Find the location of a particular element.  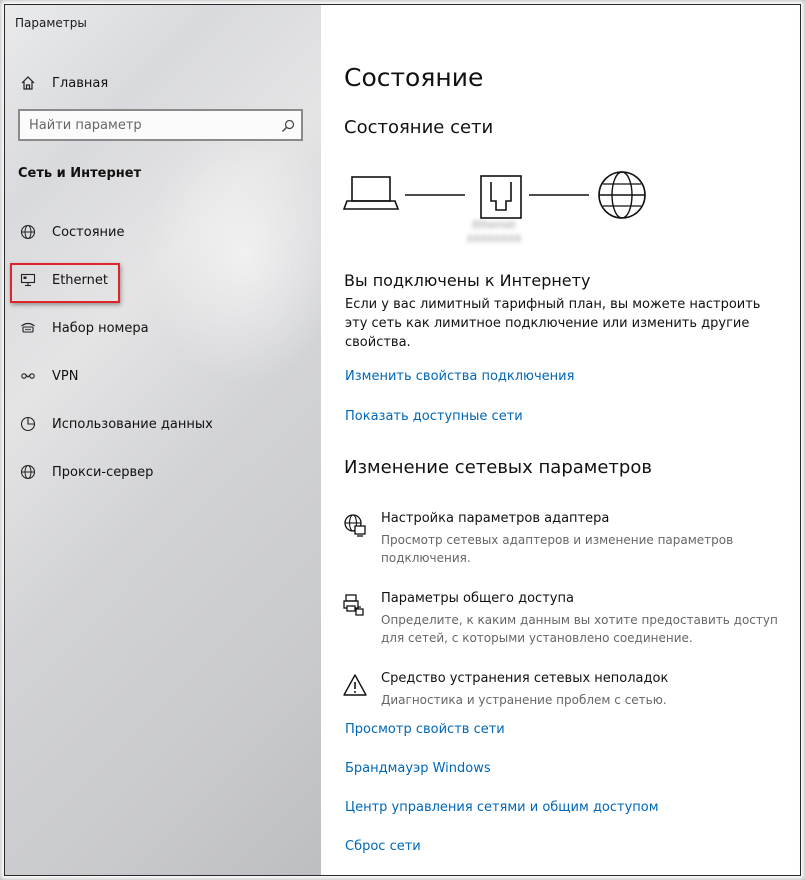

change-settings-heading: Изменение сетевых параметров is located at coordinates (498, 467).